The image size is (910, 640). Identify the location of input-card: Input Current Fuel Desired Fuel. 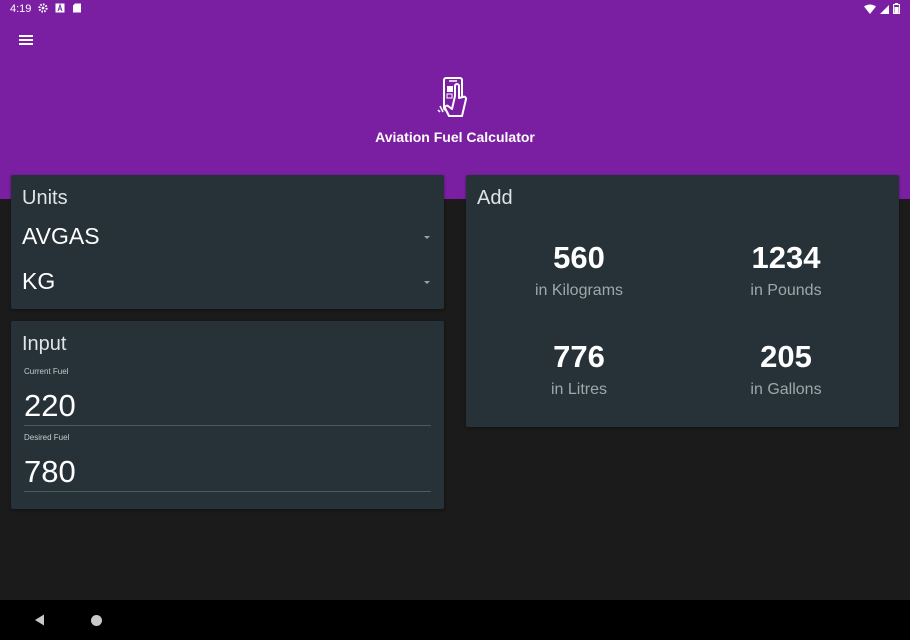
(227, 415).